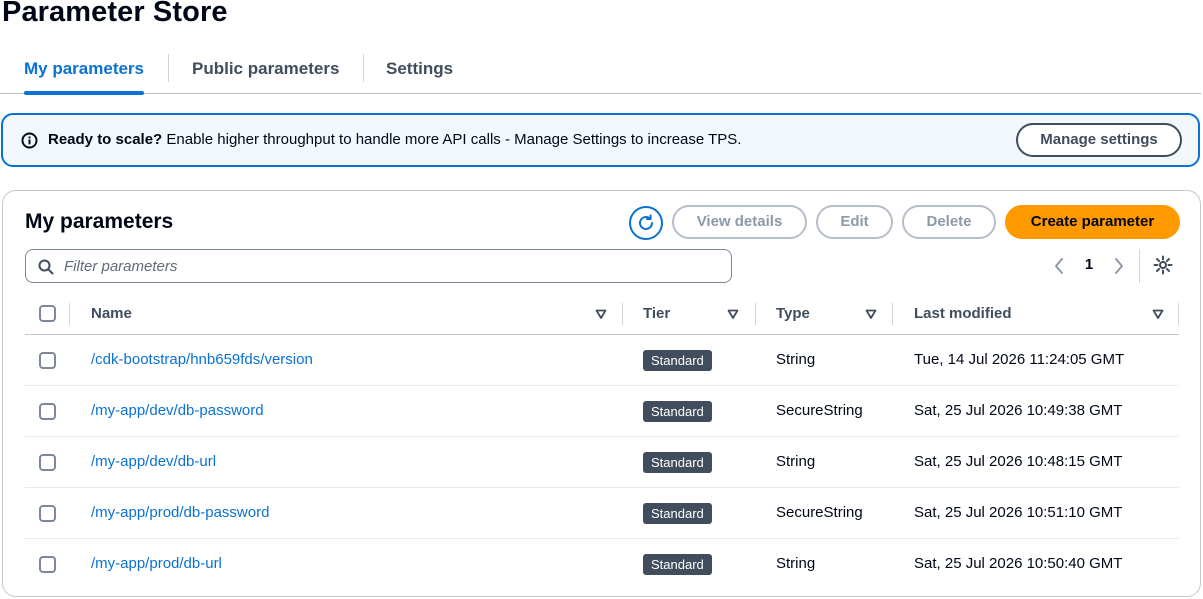  What do you see at coordinates (1092, 222) in the screenshot?
I see `create-parameter-button: Create parameter` at bounding box center [1092, 222].